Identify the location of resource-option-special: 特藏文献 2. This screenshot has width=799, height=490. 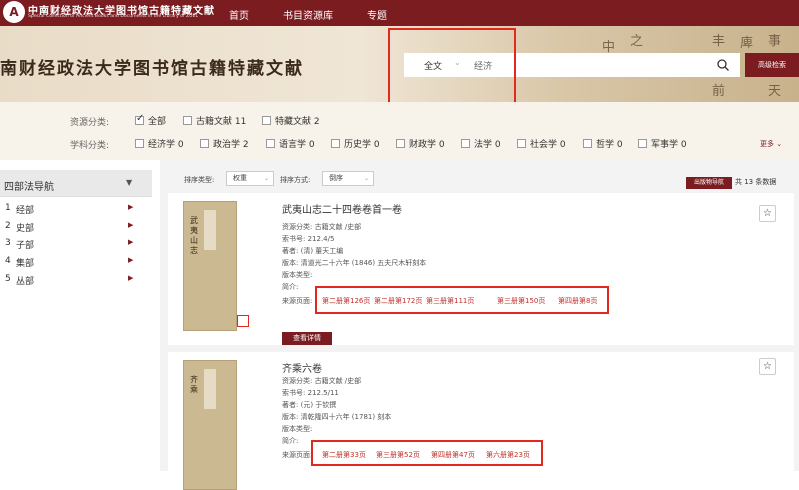
(291, 120).